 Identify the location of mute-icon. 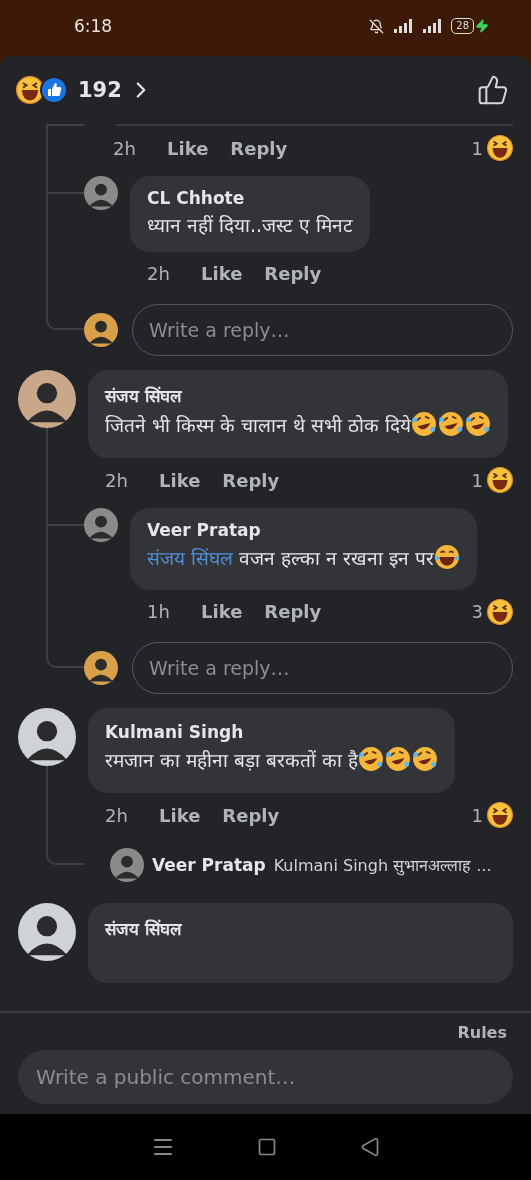
(377, 26).